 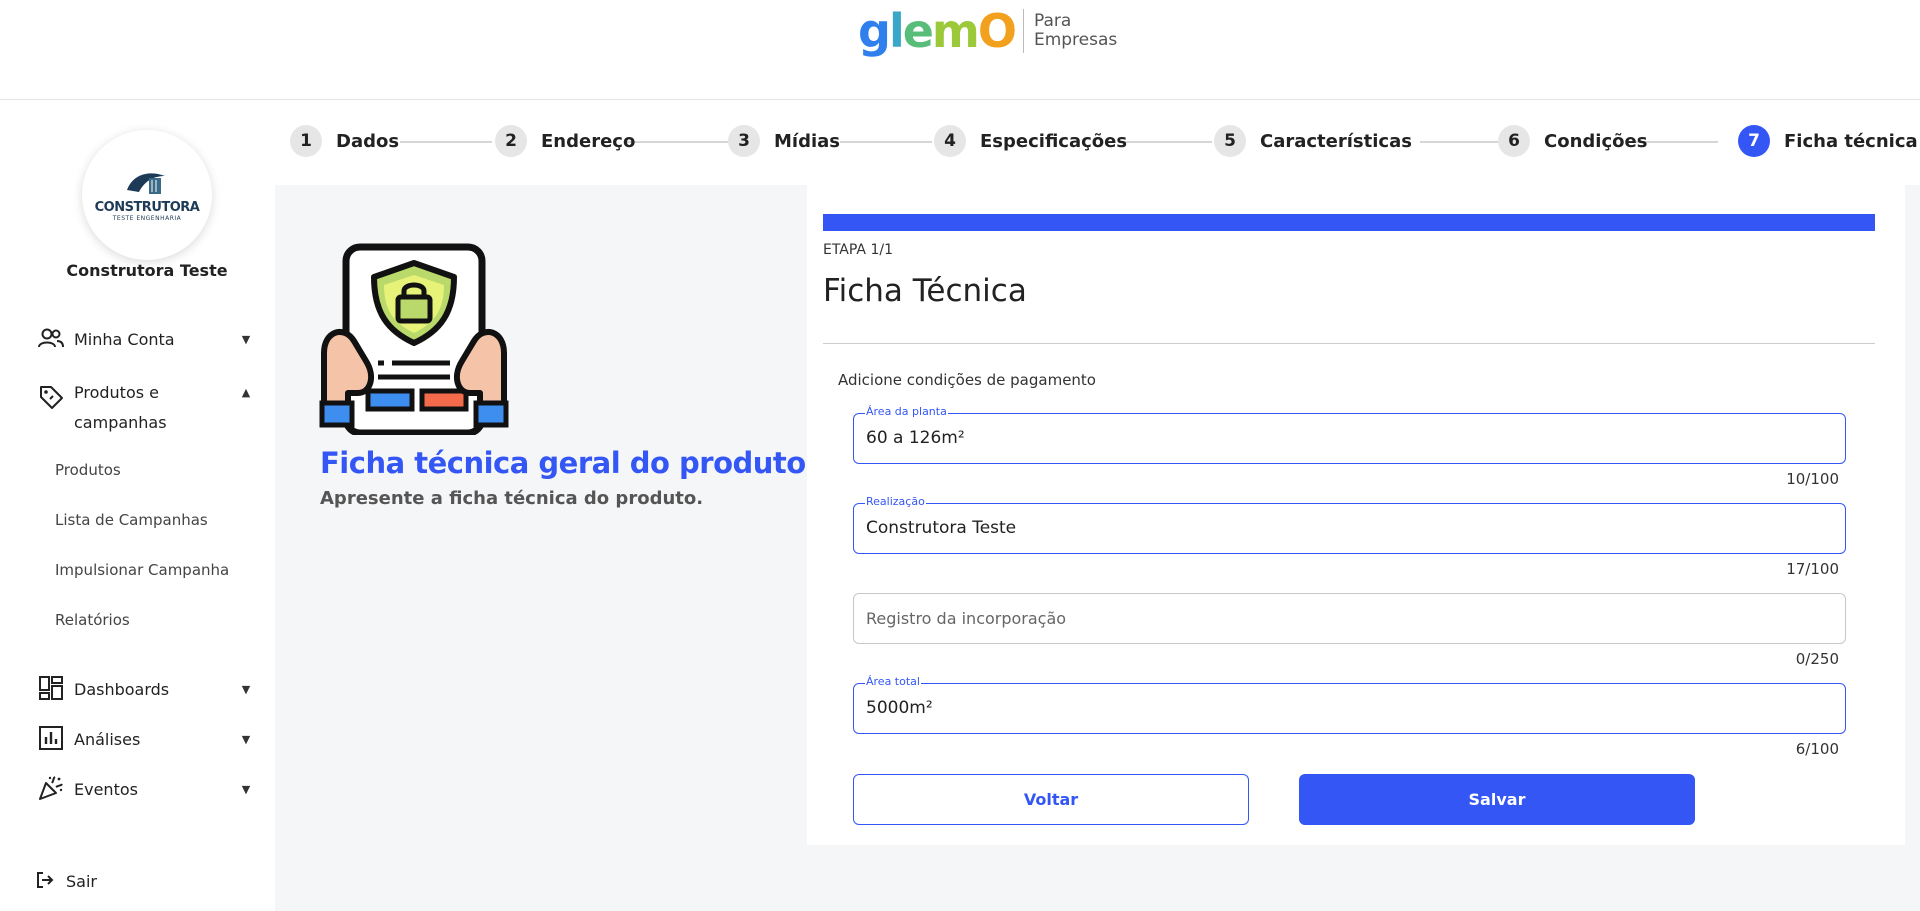 What do you see at coordinates (1596, 141) in the screenshot?
I see `step-label: Condições` at bounding box center [1596, 141].